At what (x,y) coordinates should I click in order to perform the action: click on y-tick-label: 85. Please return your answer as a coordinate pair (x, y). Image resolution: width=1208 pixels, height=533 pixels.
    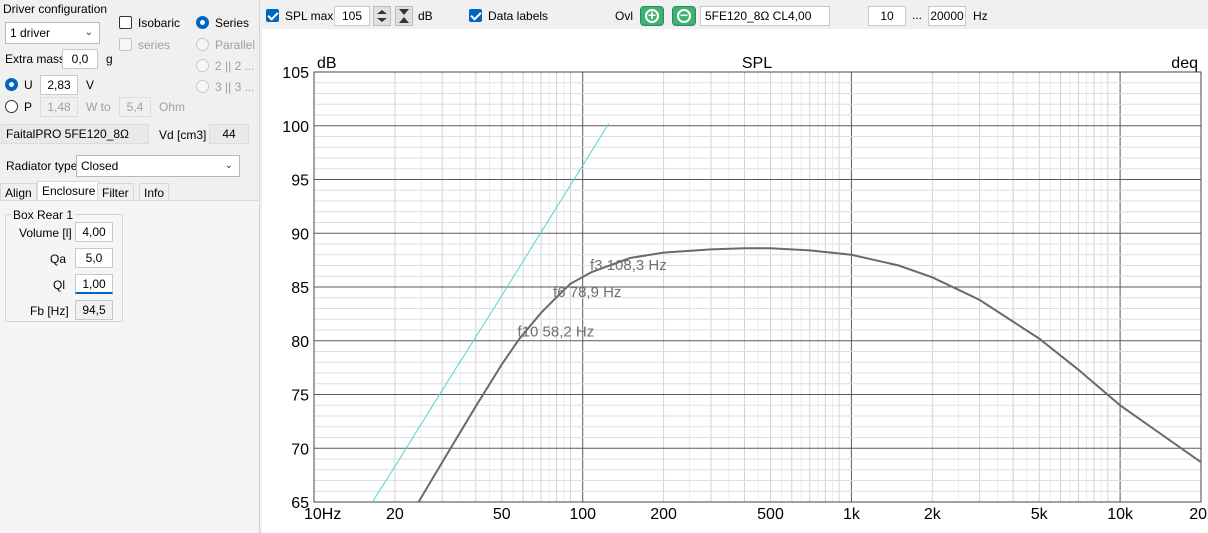
    Looking at the image, I should click on (300, 288).